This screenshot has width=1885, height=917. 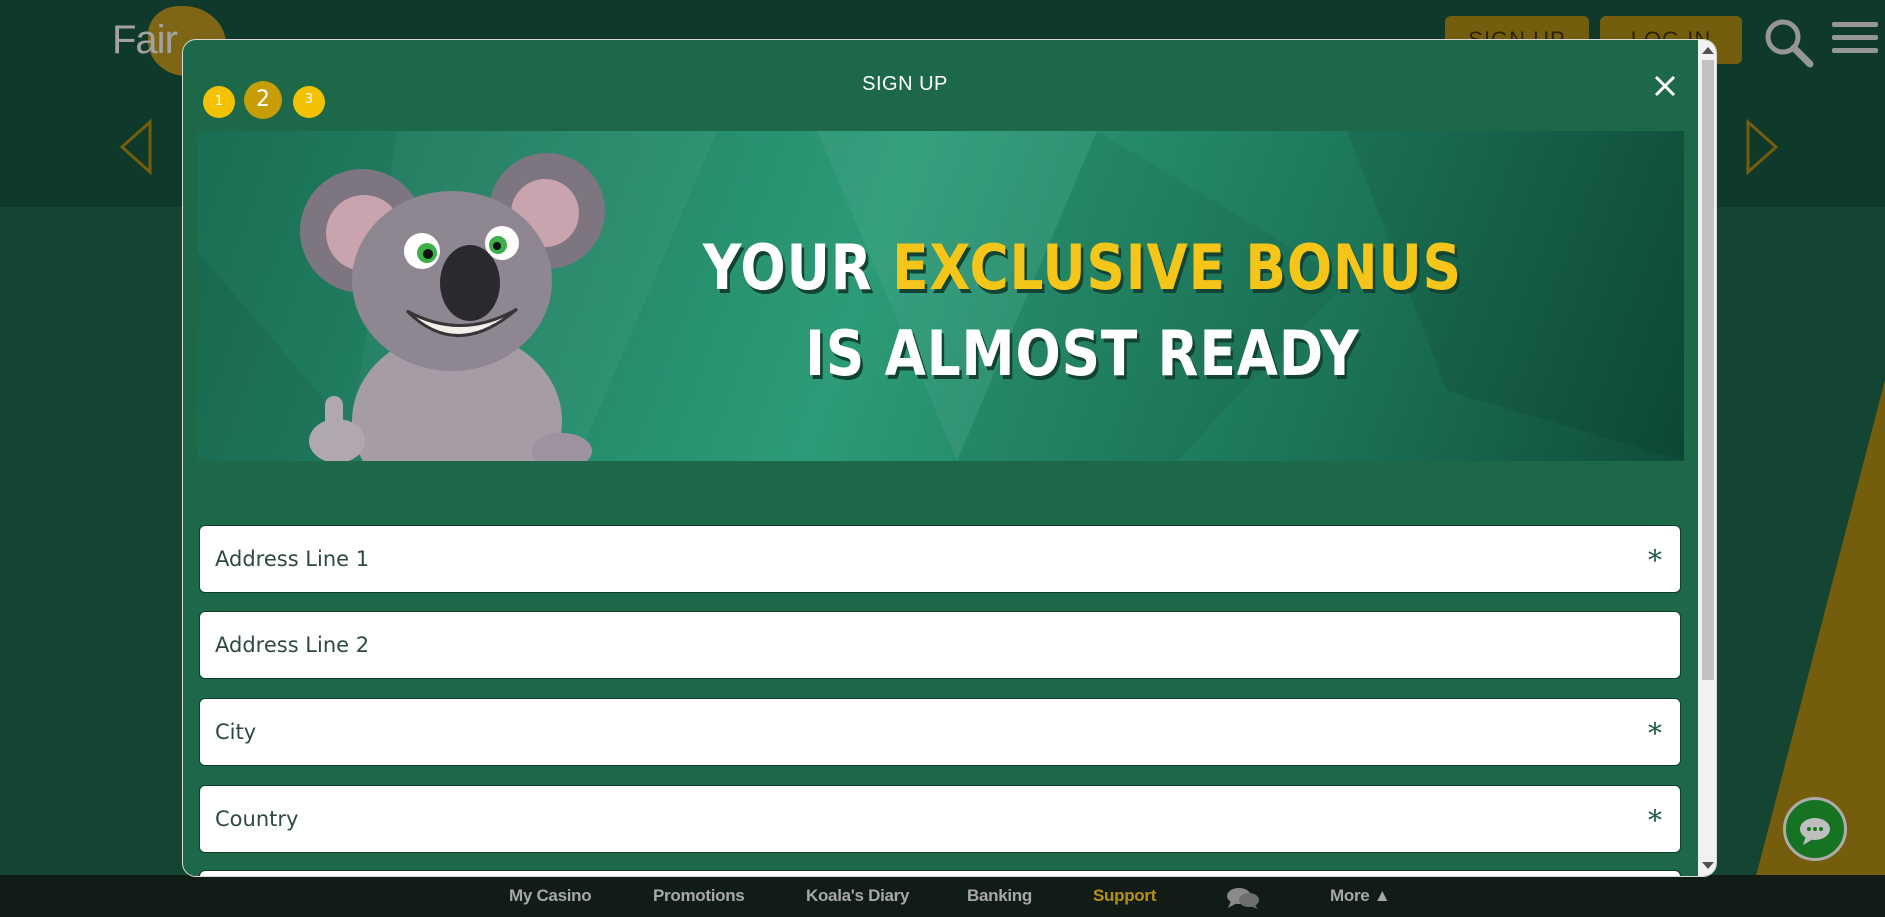 What do you see at coordinates (1177, 267) in the screenshot?
I see `banner-headline-highlight: EXCLUSIVE BONUS` at bounding box center [1177, 267].